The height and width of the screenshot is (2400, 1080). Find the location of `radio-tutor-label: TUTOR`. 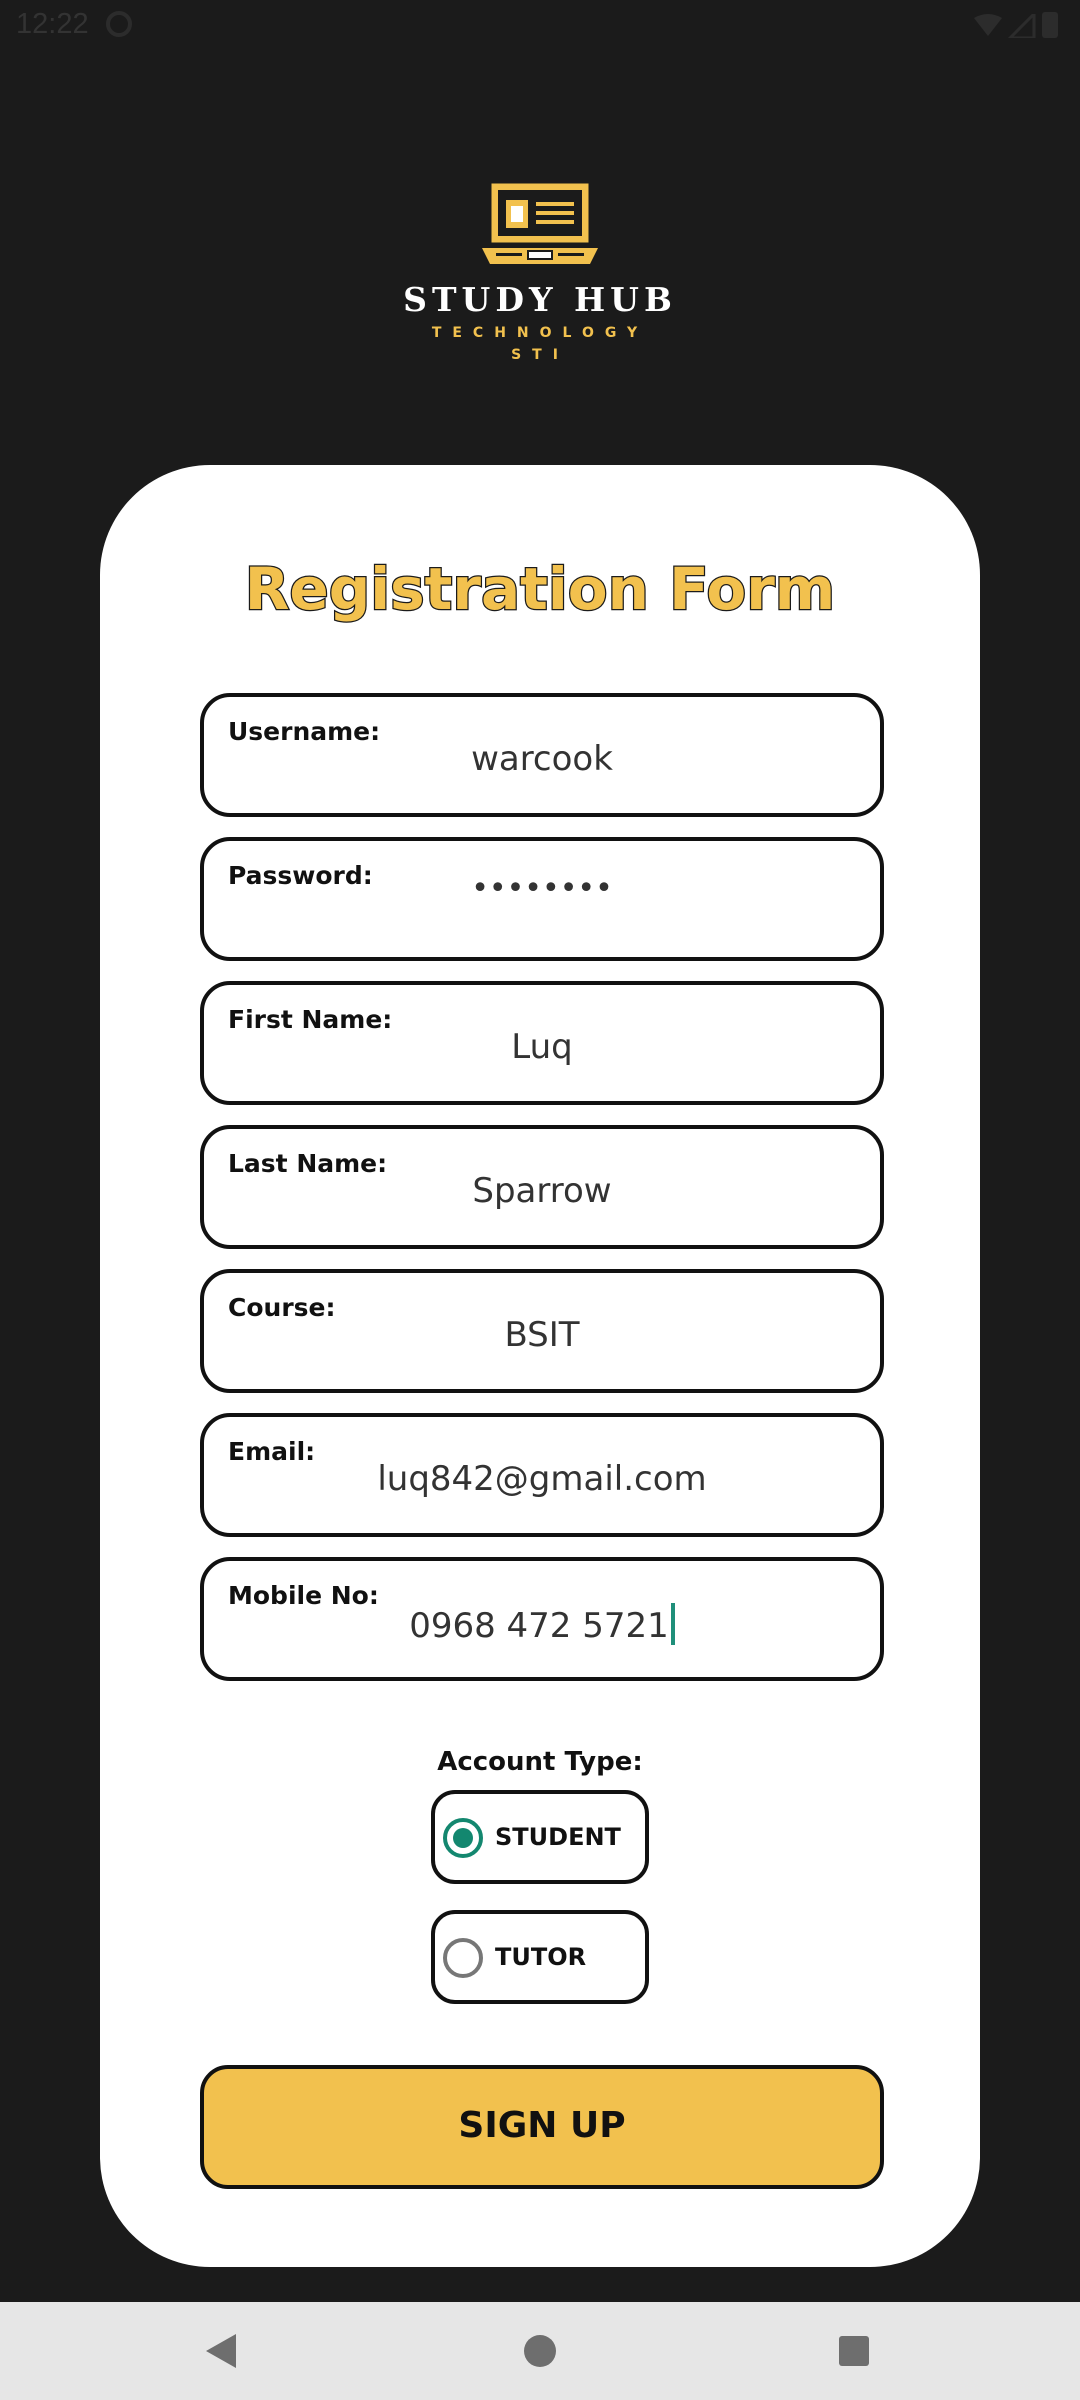

radio-tutor-label: TUTOR is located at coordinates (541, 1957).